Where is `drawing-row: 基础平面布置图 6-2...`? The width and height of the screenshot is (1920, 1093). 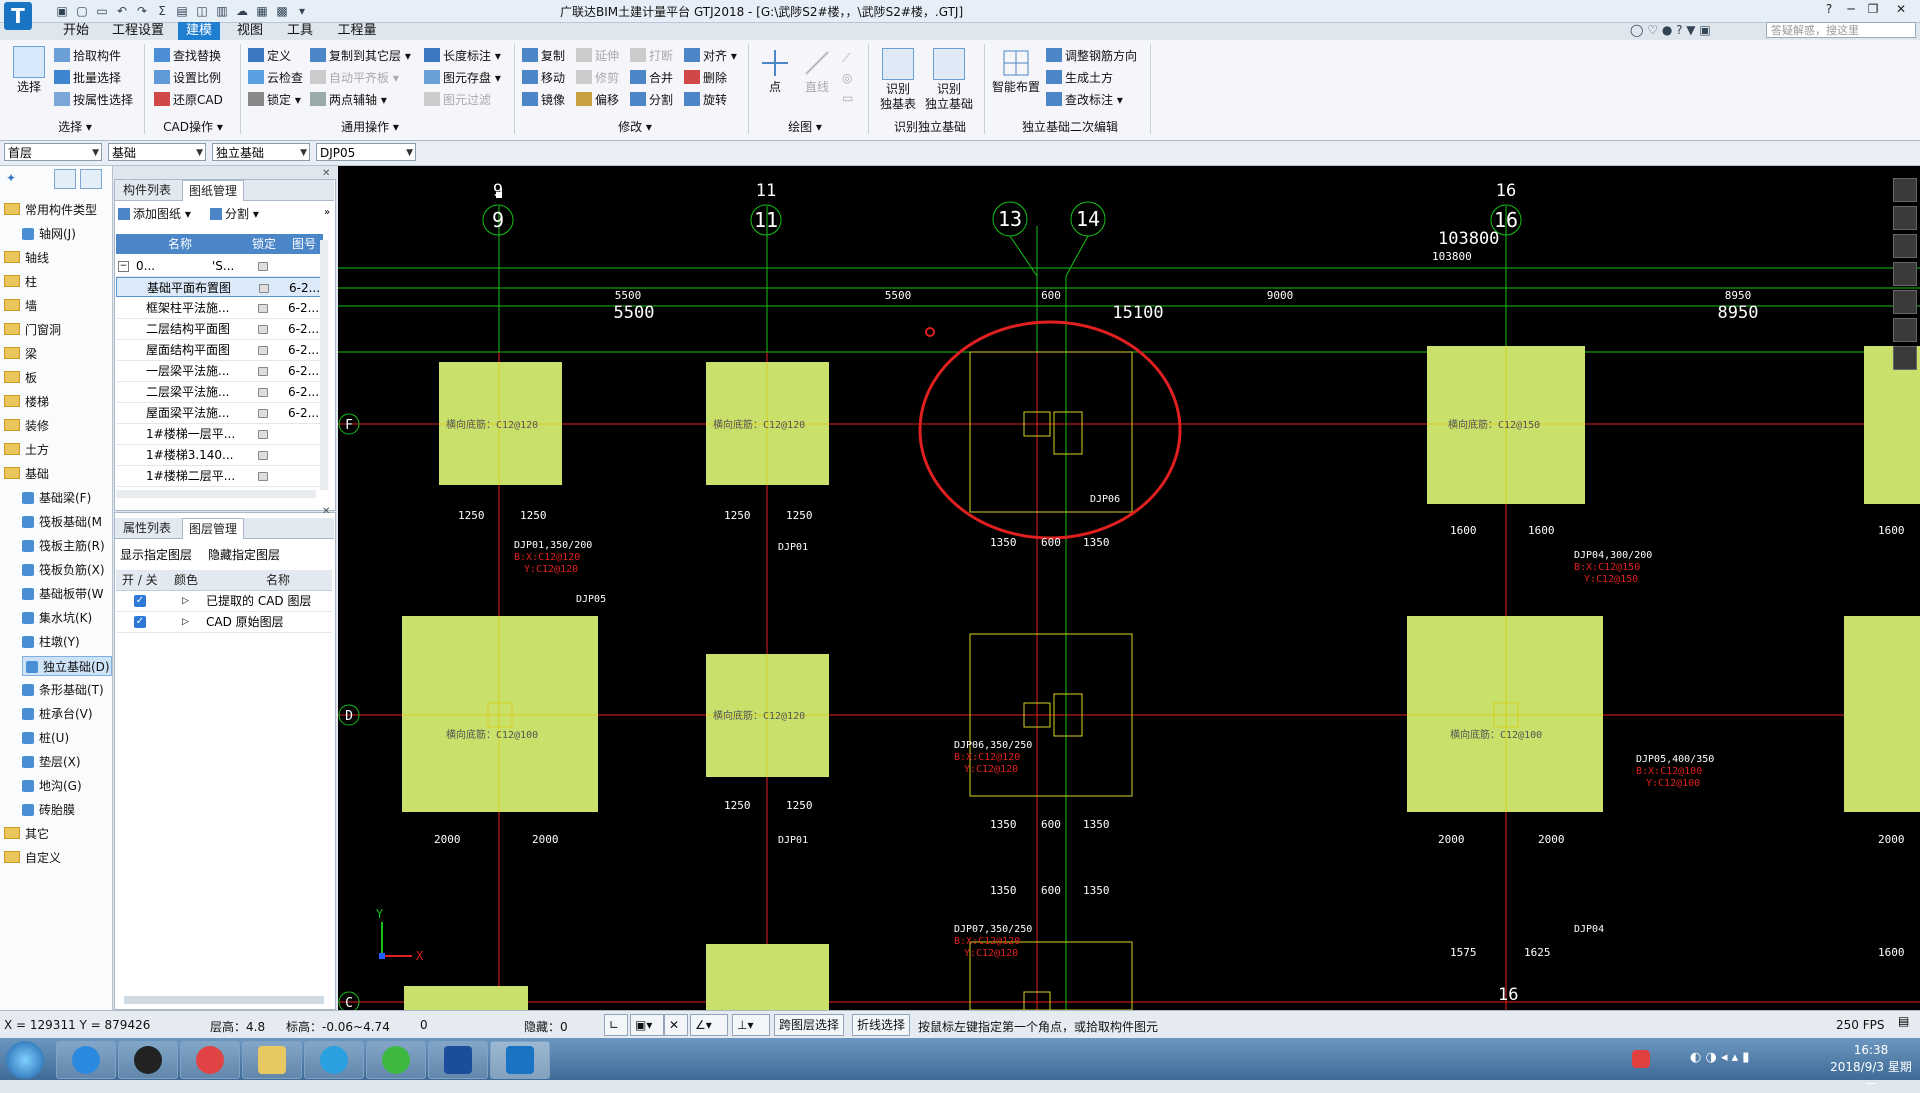 drawing-row: 基础平面布置图 6-2... is located at coordinates (219, 287).